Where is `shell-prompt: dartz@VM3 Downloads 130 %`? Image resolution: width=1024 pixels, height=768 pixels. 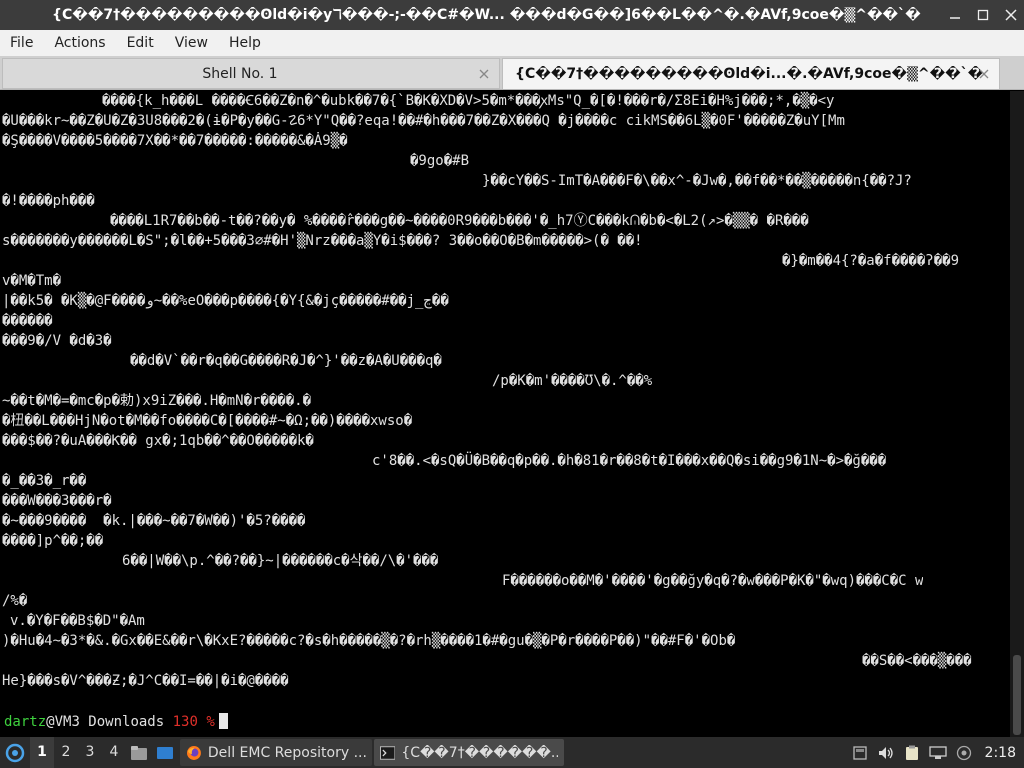 shell-prompt: dartz@VM3 Downloads 130 % is located at coordinates (116, 722).